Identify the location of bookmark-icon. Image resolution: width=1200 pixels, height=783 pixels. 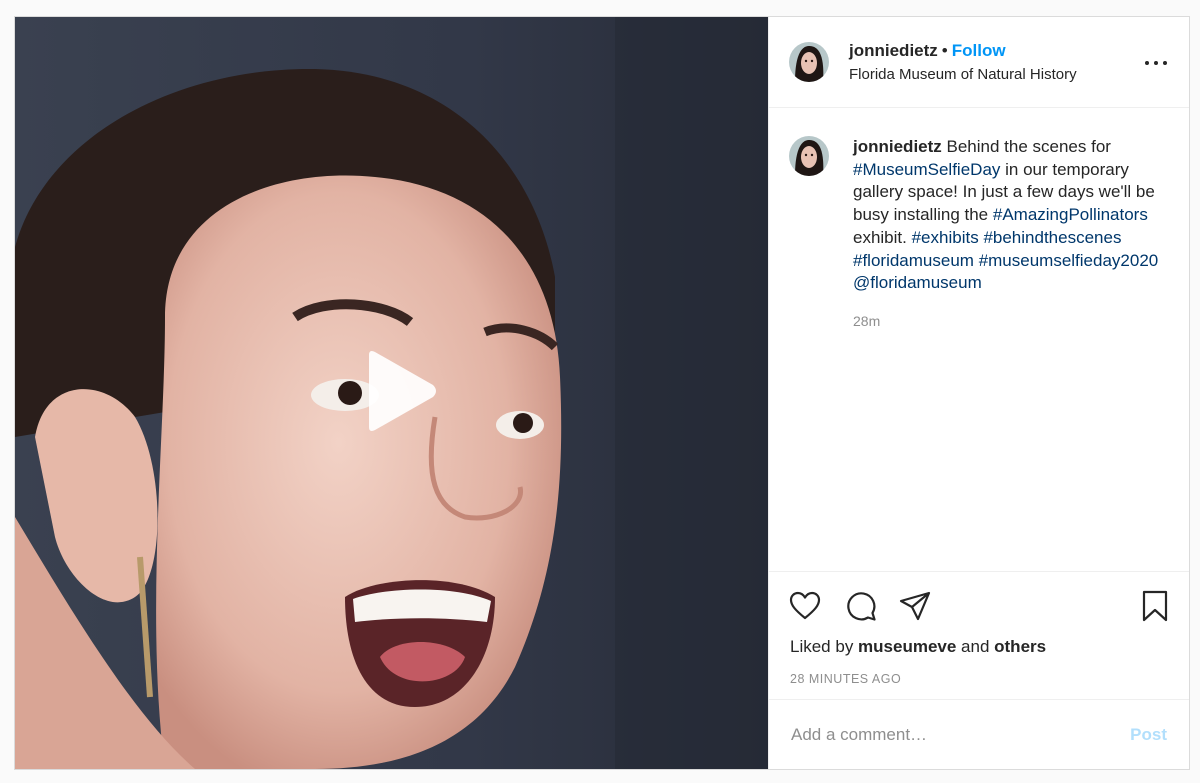
(1155, 606).